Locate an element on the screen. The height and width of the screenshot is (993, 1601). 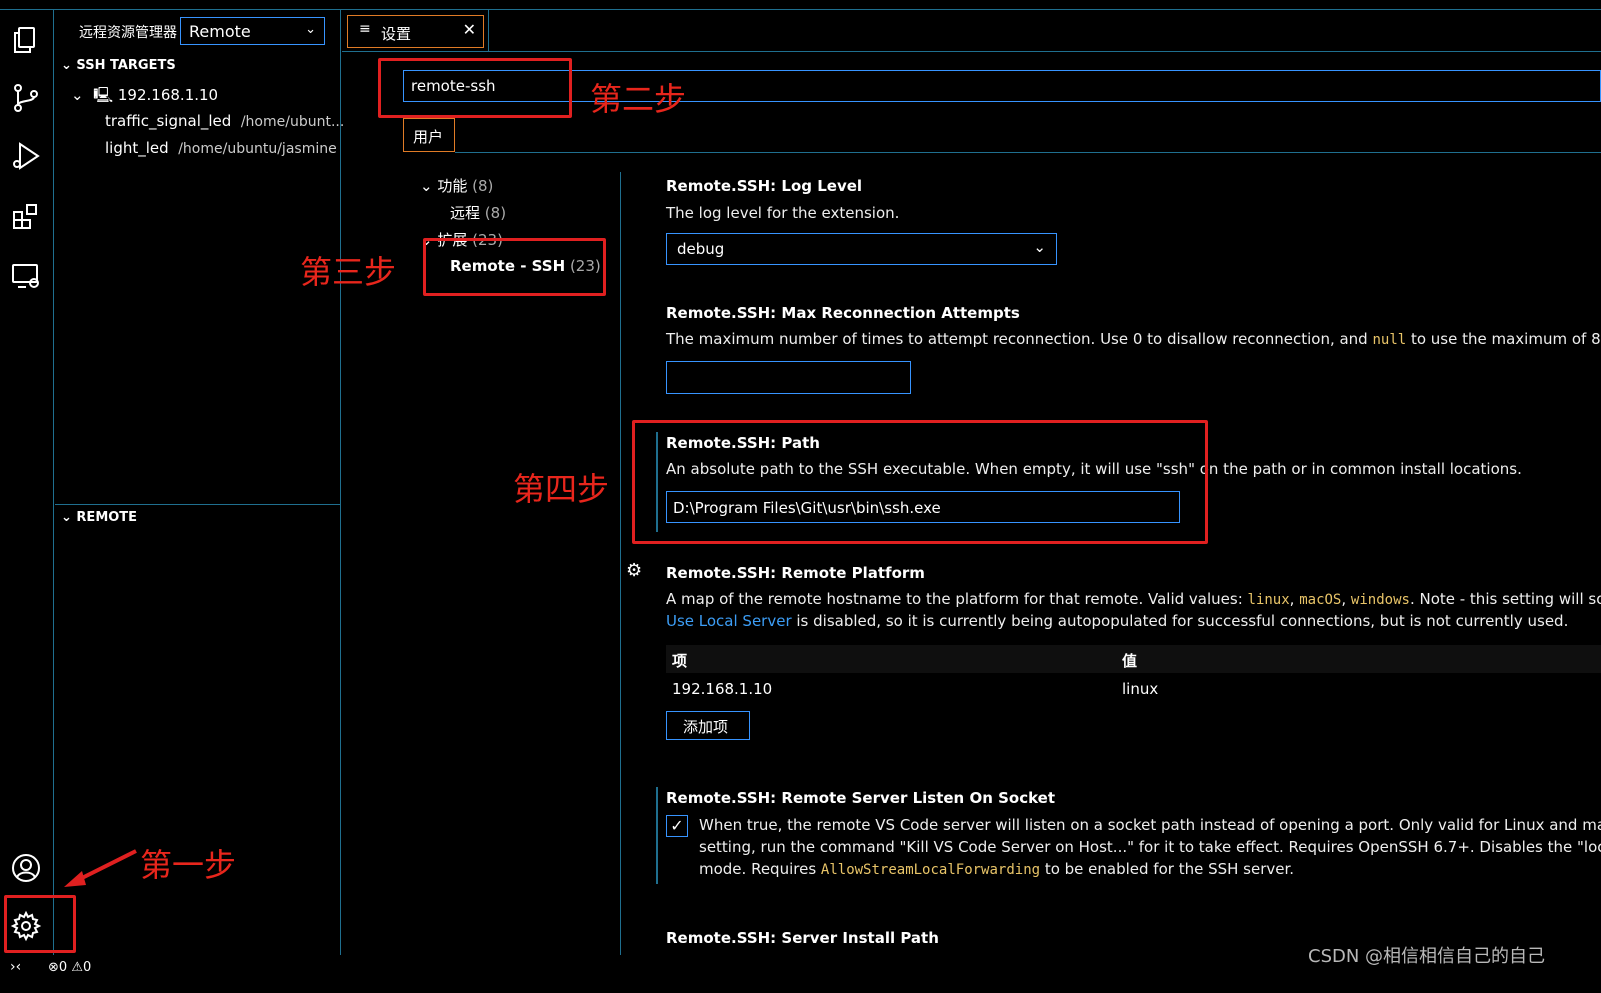
source-control-icon is located at coordinates (26, 98).